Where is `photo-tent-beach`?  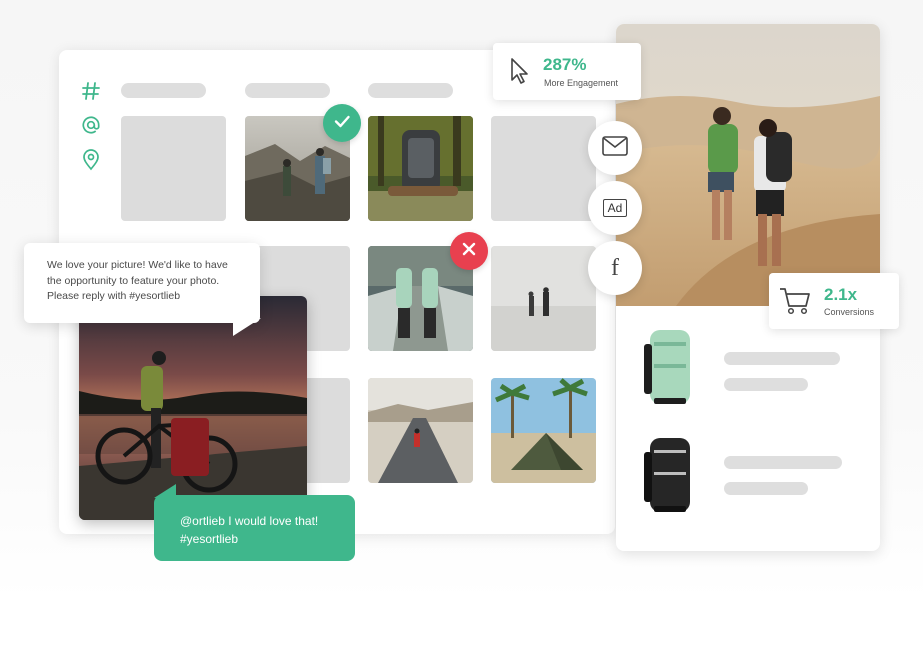 photo-tent-beach is located at coordinates (543, 430).